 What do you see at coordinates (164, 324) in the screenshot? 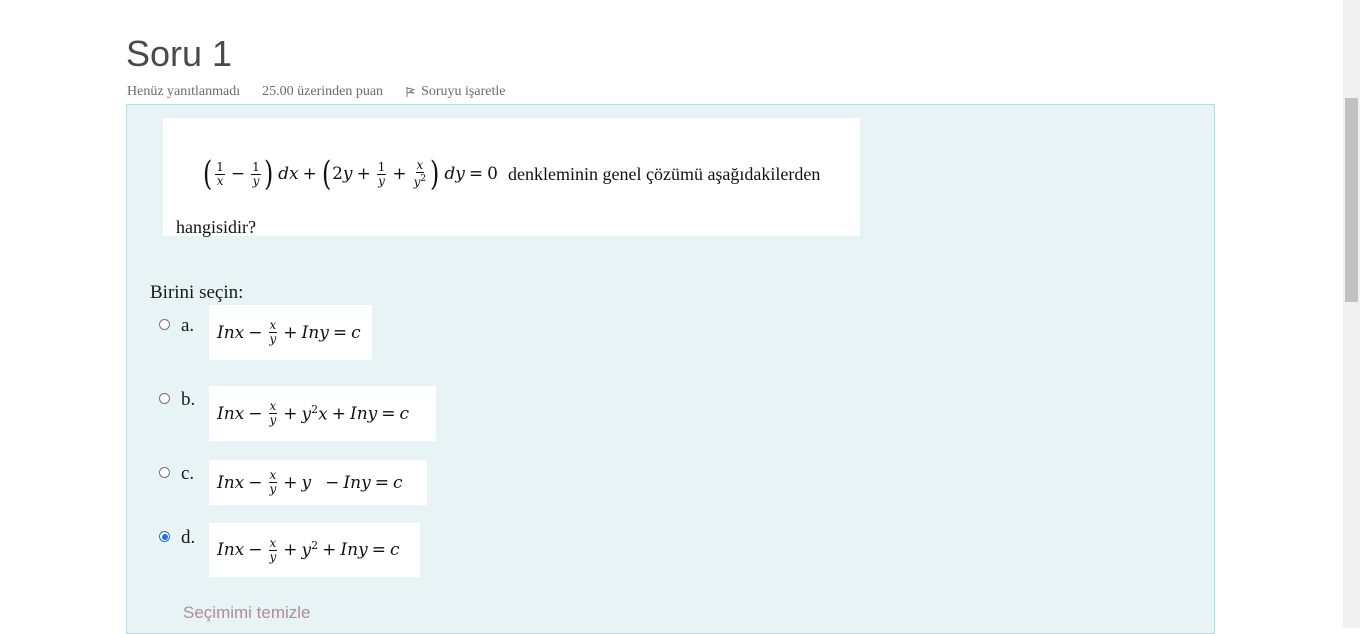
I see `option-a-radio` at bounding box center [164, 324].